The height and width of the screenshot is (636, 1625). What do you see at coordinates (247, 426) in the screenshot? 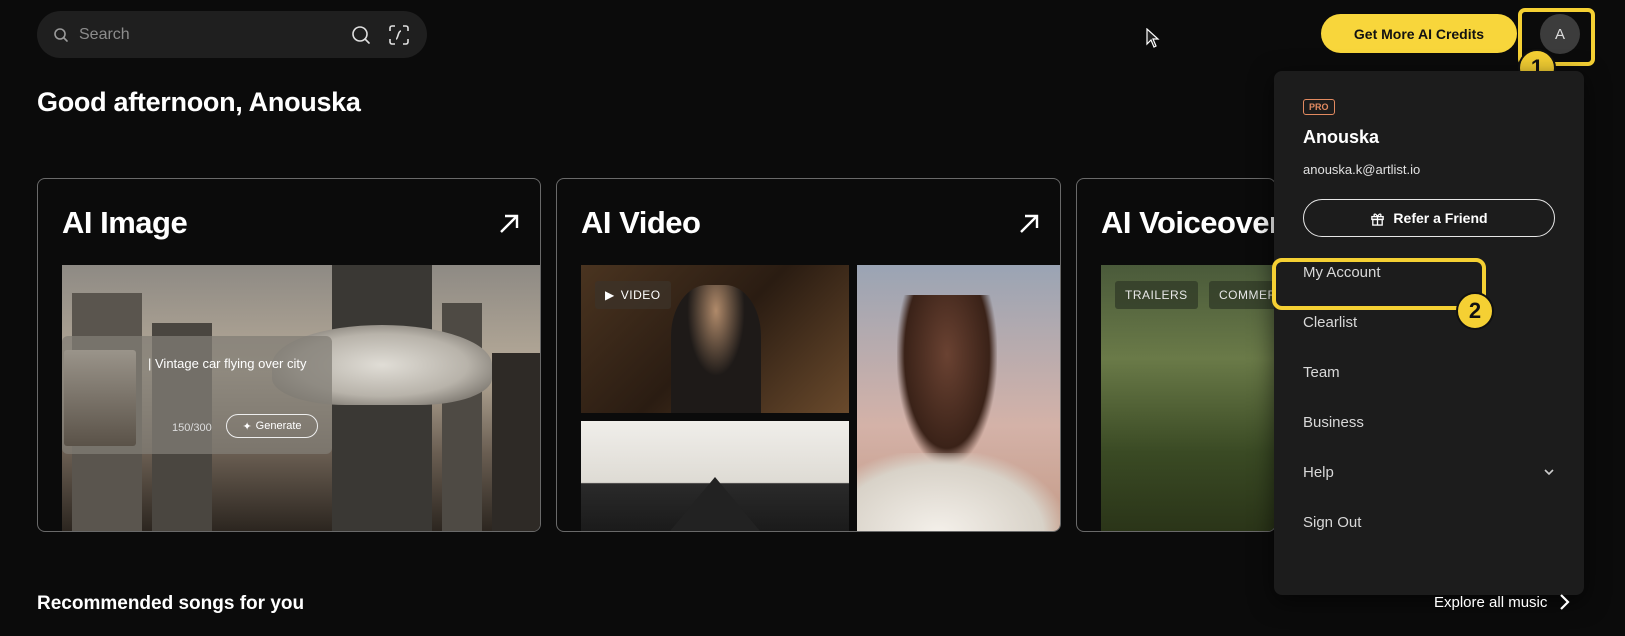
I see `sparkle-icon: ✦` at bounding box center [247, 426].